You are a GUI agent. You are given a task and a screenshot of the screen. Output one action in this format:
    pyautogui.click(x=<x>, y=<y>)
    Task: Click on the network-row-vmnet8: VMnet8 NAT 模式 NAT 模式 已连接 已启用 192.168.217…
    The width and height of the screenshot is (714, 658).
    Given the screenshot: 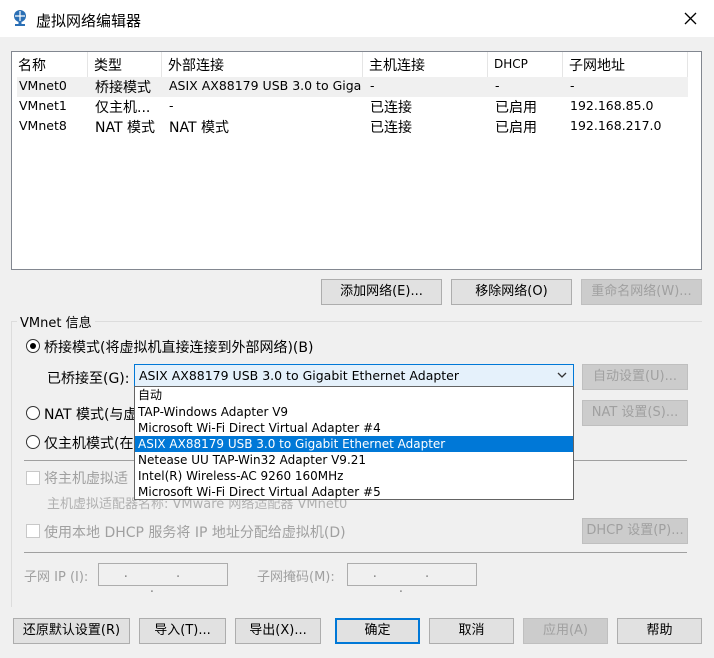 What is the action you would take?
    pyautogui.click(x=352, y=127)
    